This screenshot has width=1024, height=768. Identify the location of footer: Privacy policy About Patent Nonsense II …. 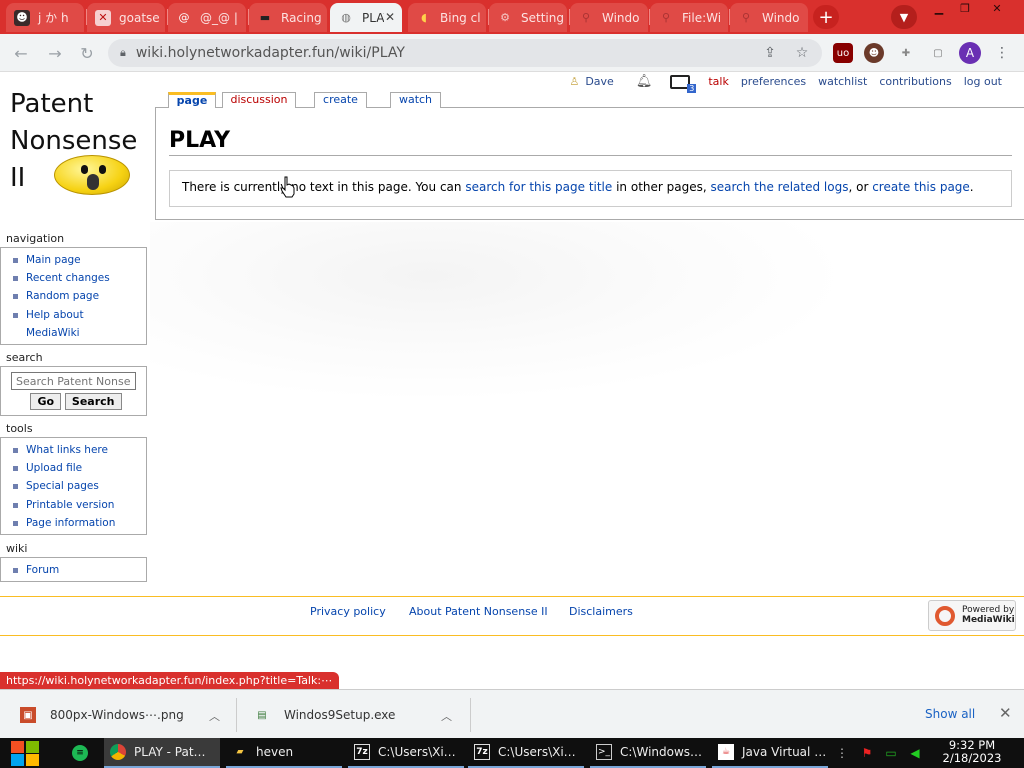
(512, 616).